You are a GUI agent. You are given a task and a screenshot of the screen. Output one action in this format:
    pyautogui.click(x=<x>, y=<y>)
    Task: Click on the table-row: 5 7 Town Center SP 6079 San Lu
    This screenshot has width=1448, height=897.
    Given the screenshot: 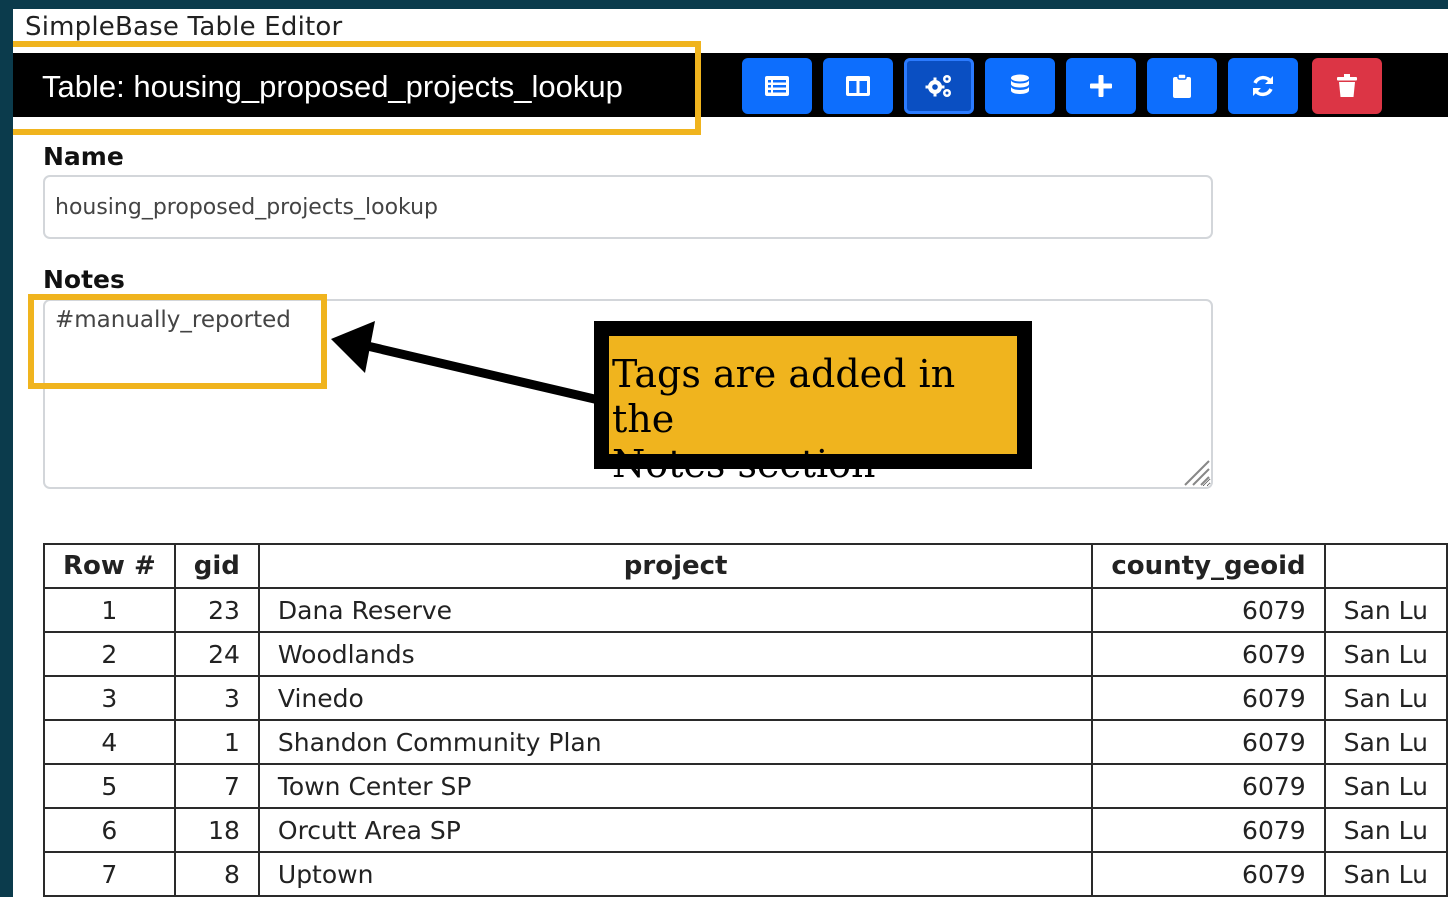 What is the action you would take?
    pyautogui.click(x=745, y=786)
    